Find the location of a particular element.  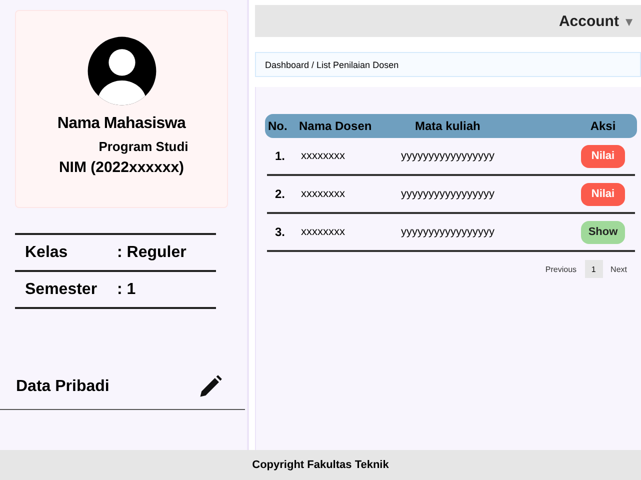

footer: Copyright Fakultas Teknik is located at coordinates (320, 465).